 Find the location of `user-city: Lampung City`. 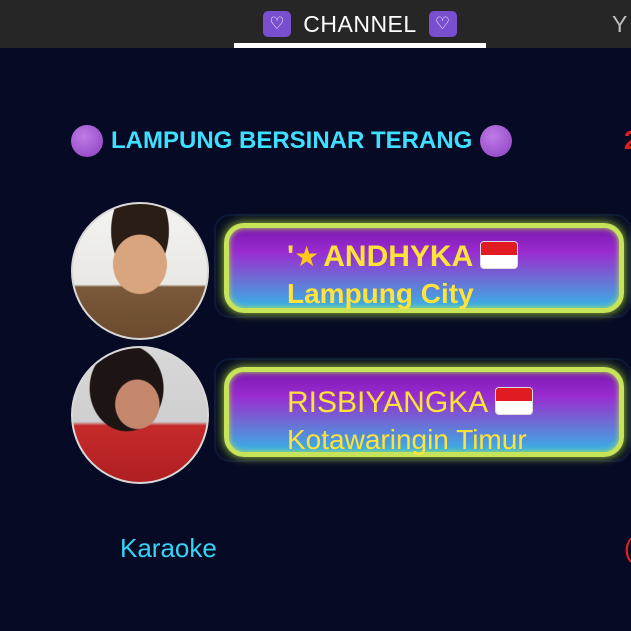

user-city: Lampung City is located at coordinates (380, 293).